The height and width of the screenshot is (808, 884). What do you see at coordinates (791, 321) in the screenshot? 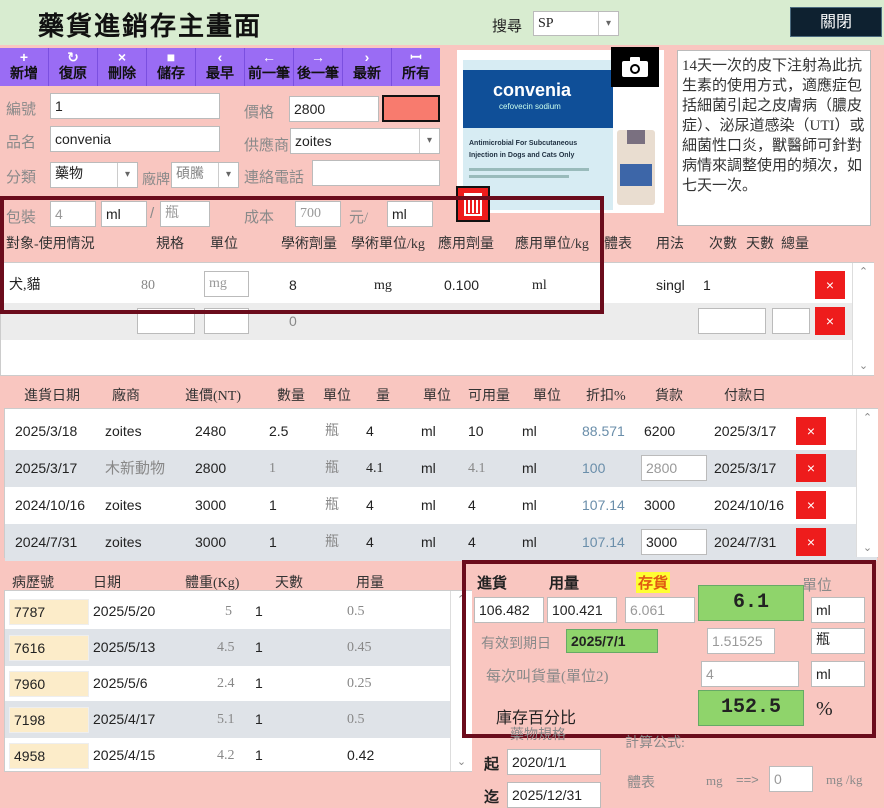
I see `usage-times-field` at bounding box center [791, 321].